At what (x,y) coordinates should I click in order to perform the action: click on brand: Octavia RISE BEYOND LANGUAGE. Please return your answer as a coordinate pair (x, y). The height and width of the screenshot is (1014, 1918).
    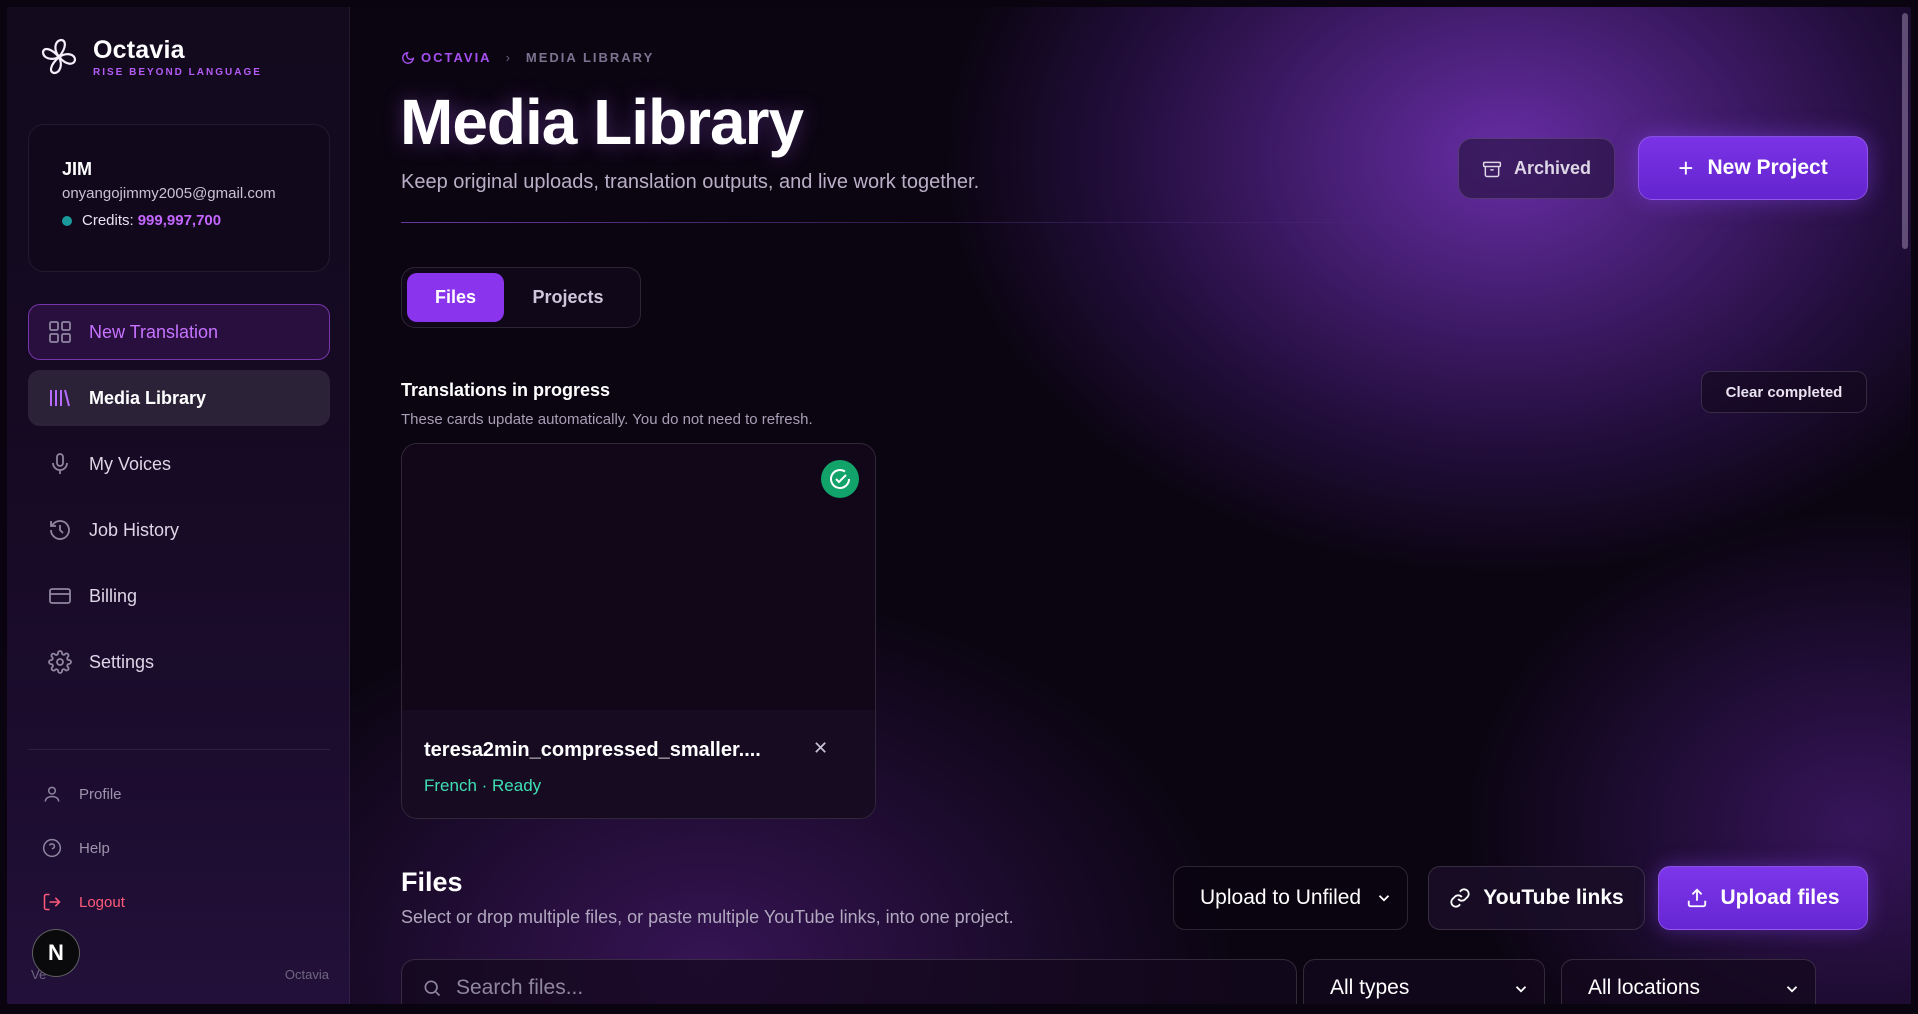
    Looking at the image, I should click on (149, 57).